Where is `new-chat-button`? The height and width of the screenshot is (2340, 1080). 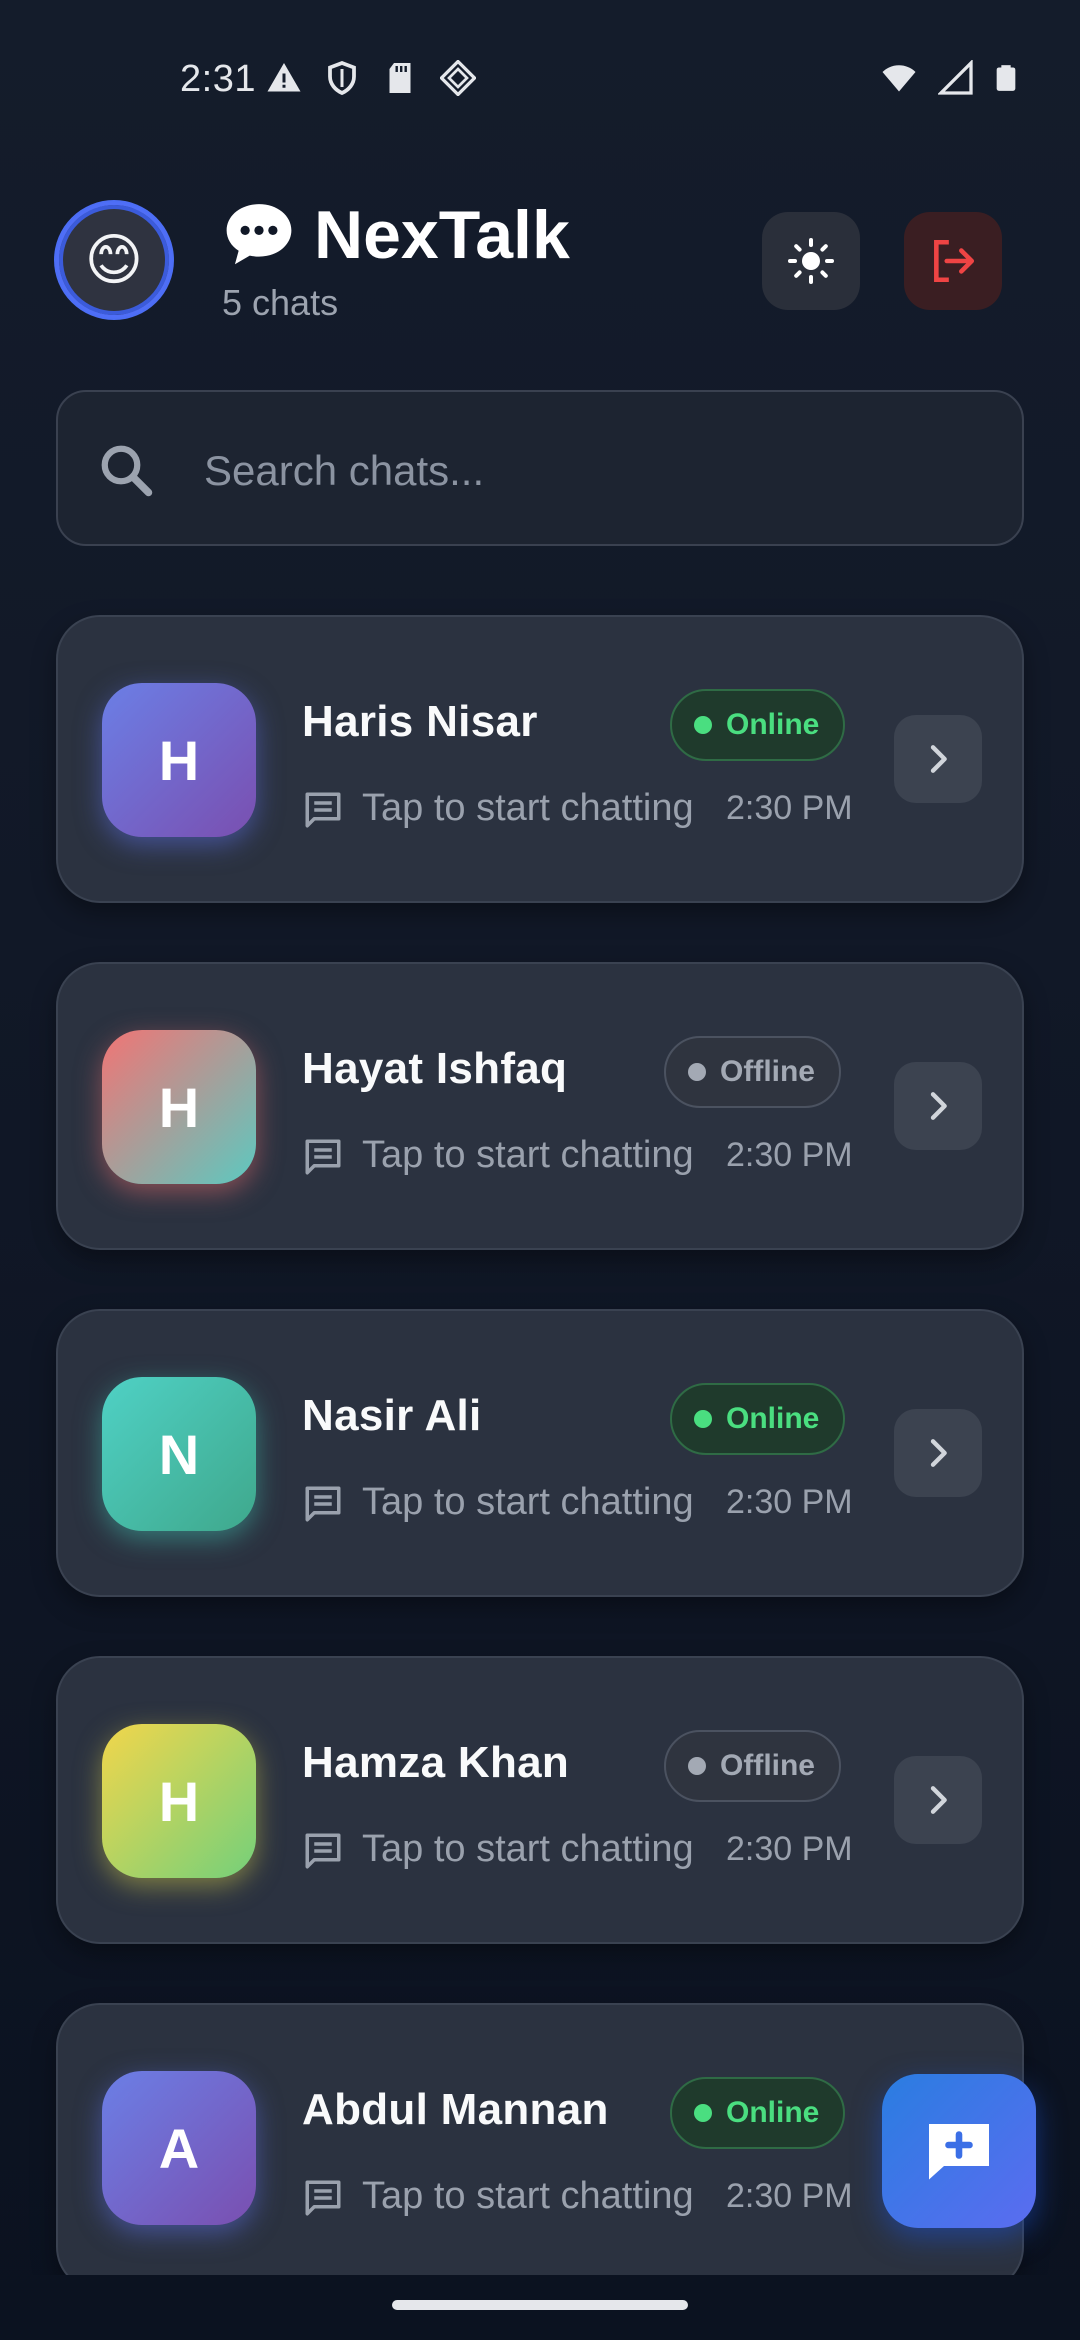
new-chat-button is located at coordinates (959, 2151).